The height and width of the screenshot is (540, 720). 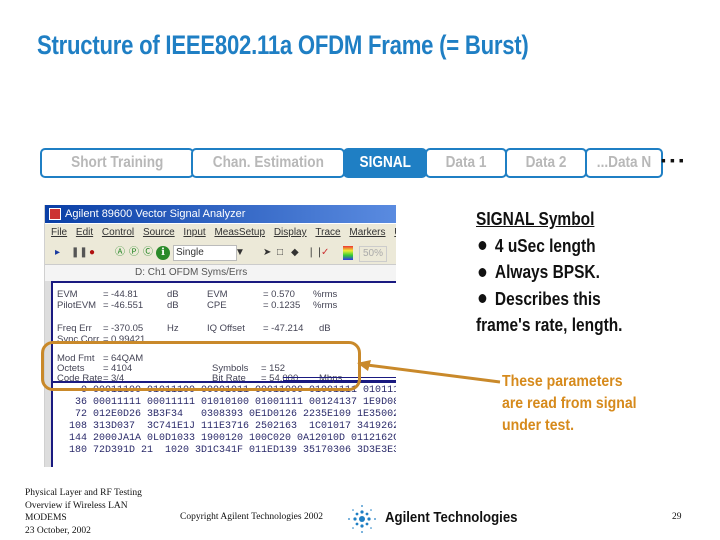 What do you see at coordinates (268, 163) in the screenshot?
I see `frame-segment-chan-estimation: Chan. Estimation` at bounding box center [268, 163].